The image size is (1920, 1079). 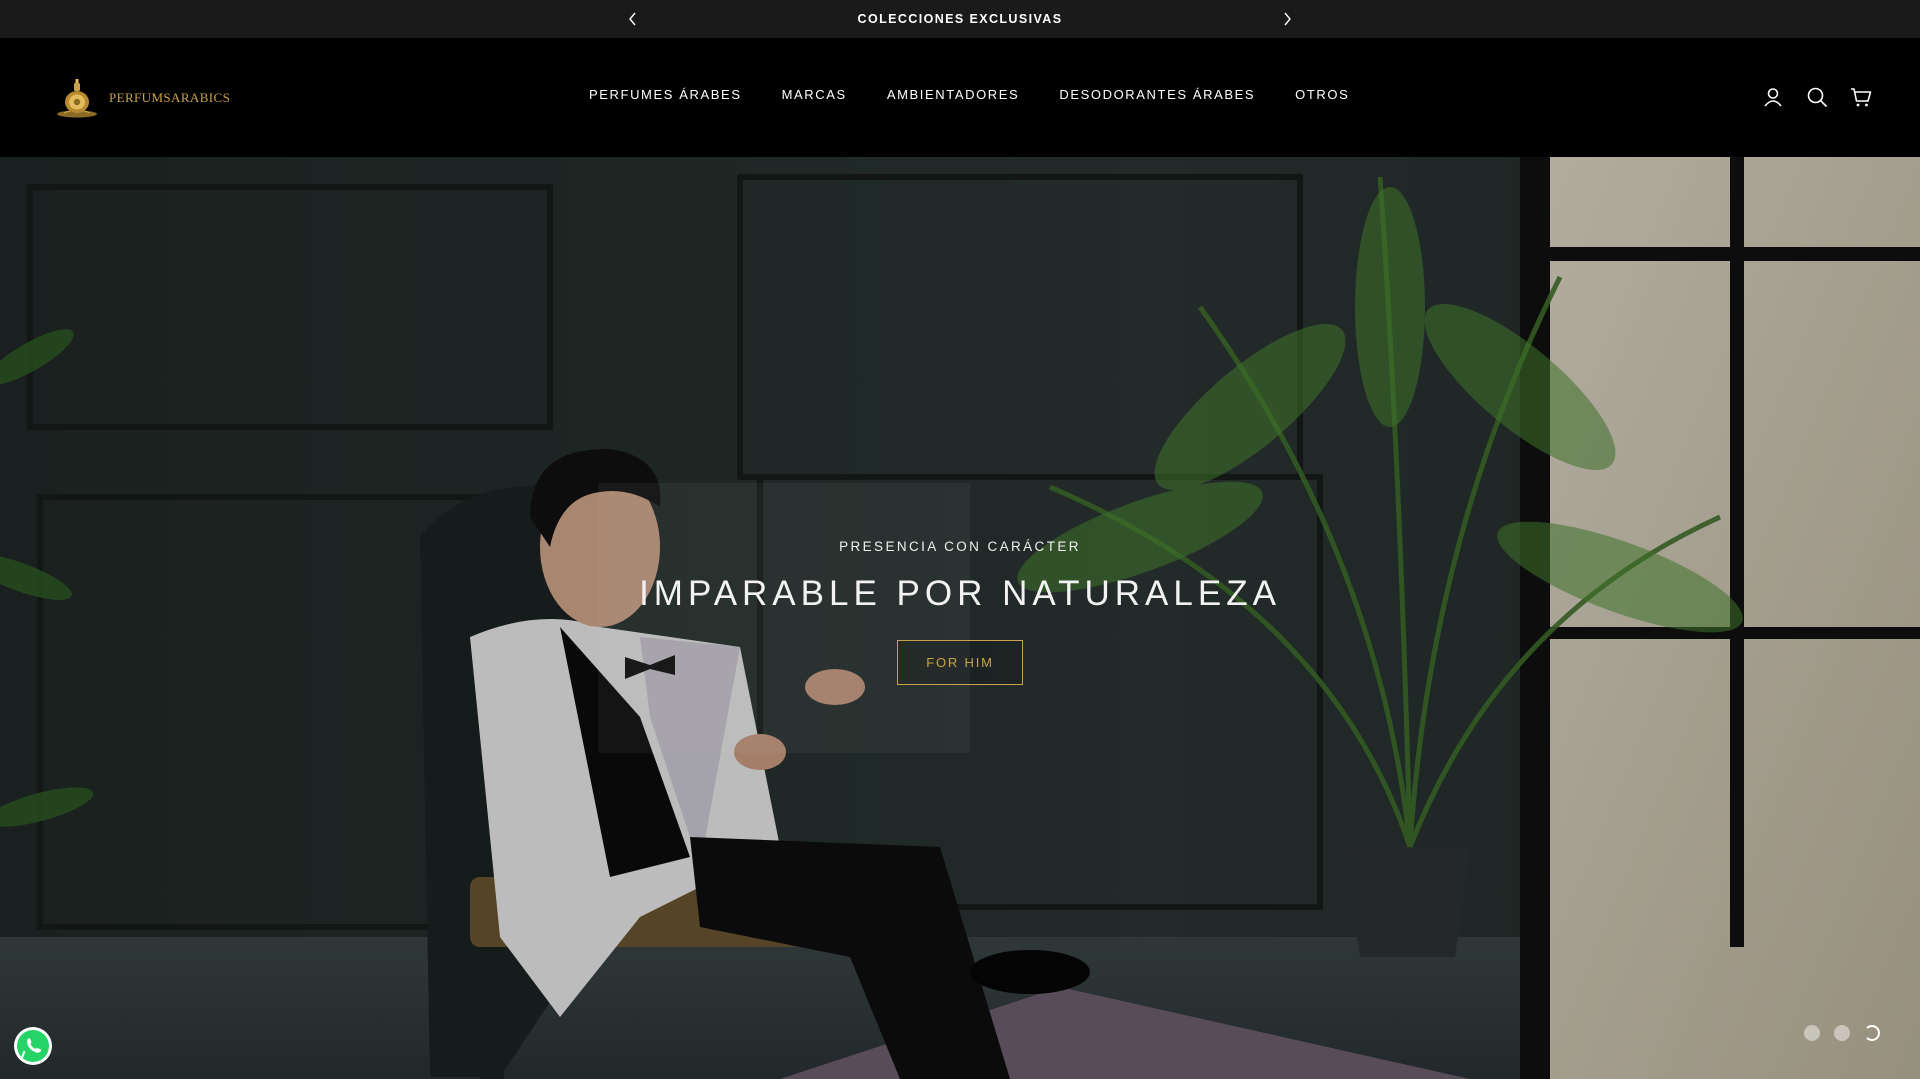 What do you see at coordinates (77, 98) in the screenshot?
I see `logo-icon` at bounding box center [77, 98].